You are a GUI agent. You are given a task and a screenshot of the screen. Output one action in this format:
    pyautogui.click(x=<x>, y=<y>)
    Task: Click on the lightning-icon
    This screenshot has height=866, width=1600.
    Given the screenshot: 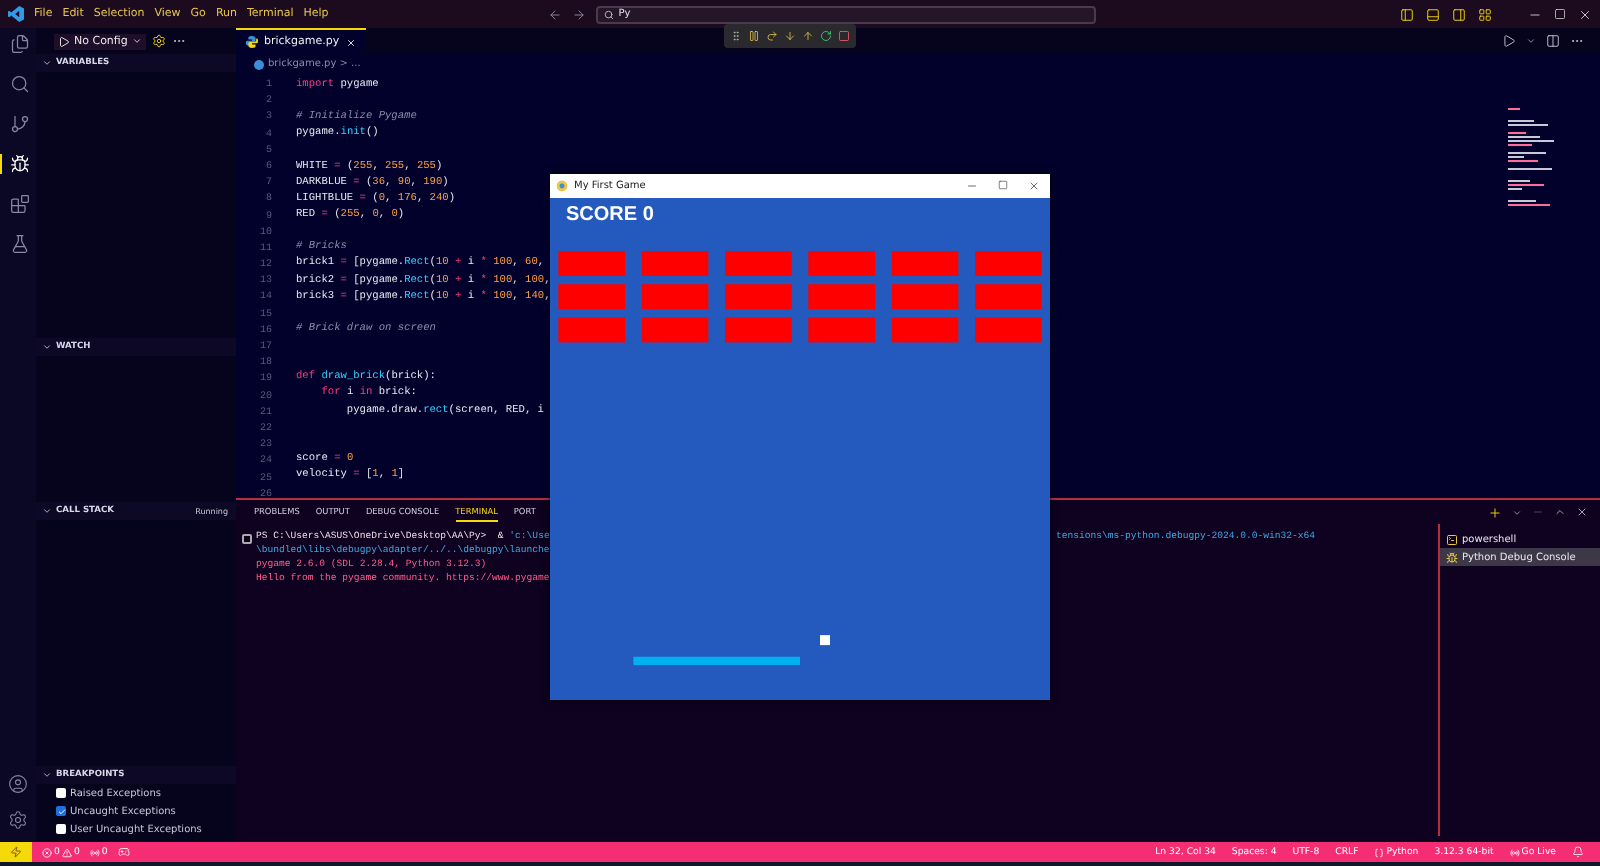 What is the action you would take?
    pyautogui.click(x=16, y=852)
    